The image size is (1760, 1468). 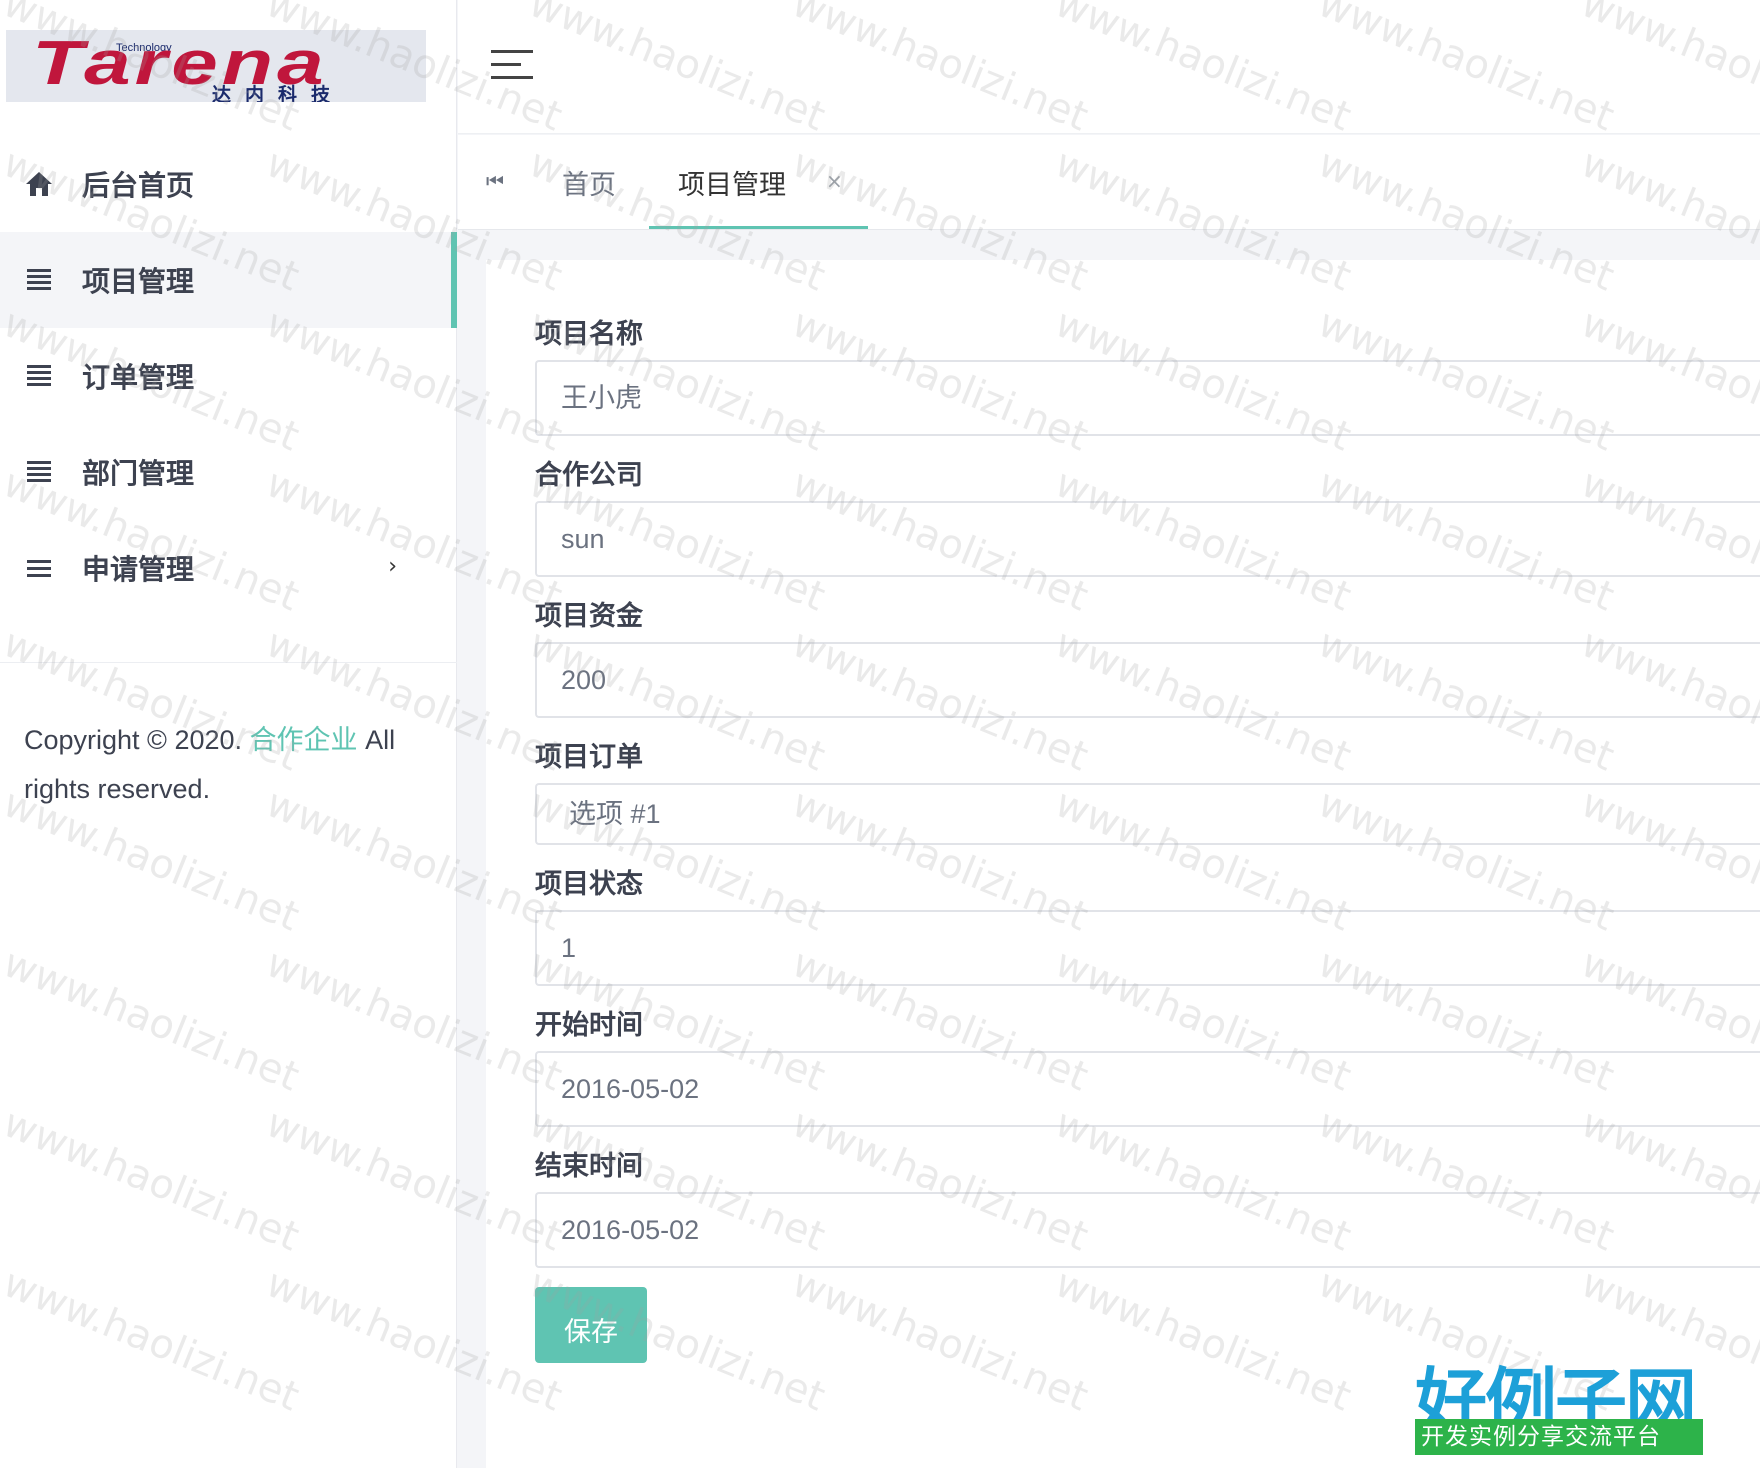 What do you see at coordinates (1109, 67) in the screenshot?
I see `top-bar` at bounding box center [1109, 67].